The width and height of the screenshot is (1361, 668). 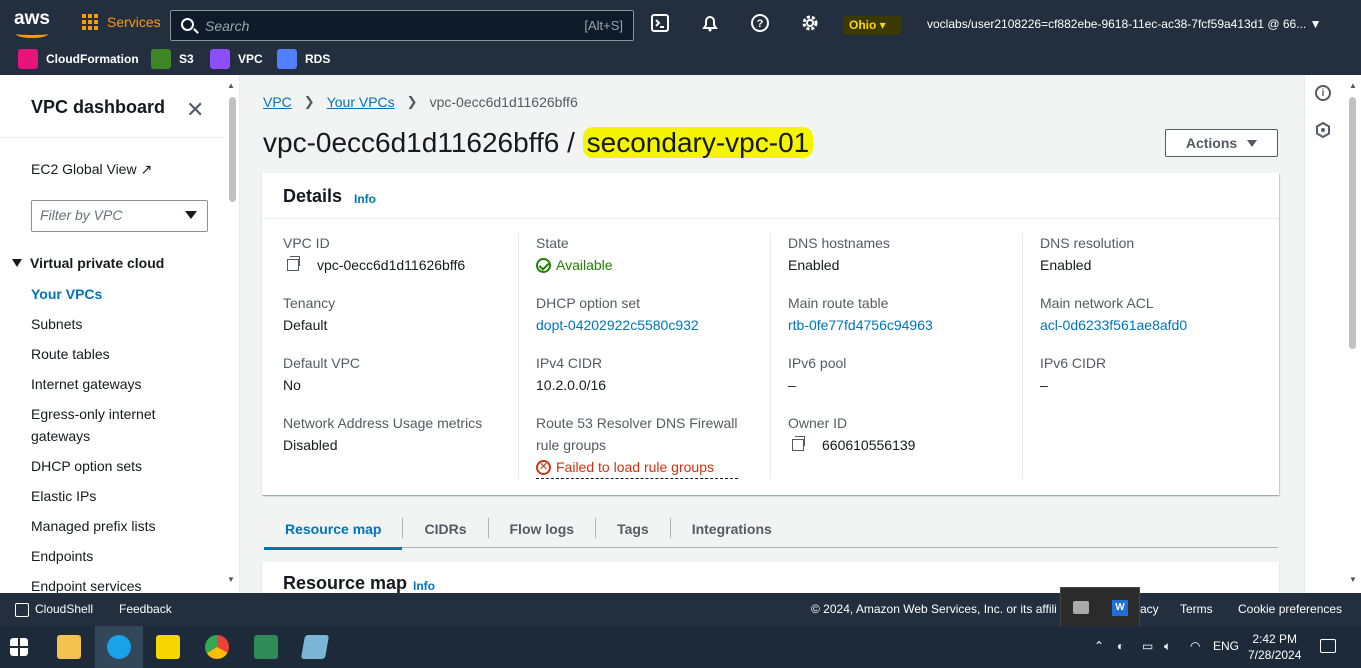 What do you see at coordinates (91, 169) in the screenshot?
I see `ec2-global-view-link: EC2 Global View ↗` at bounding box center [91, 169].